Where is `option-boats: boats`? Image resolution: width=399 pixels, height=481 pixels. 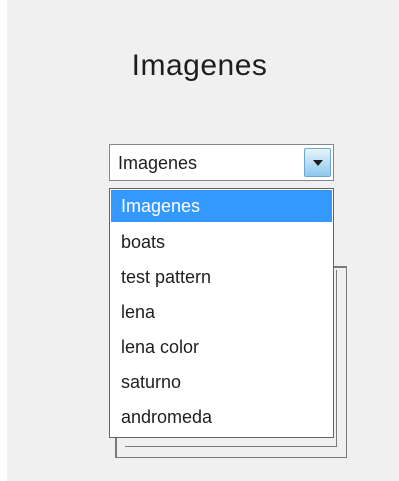
option-boats: boats is located at coordinates (221, 242).